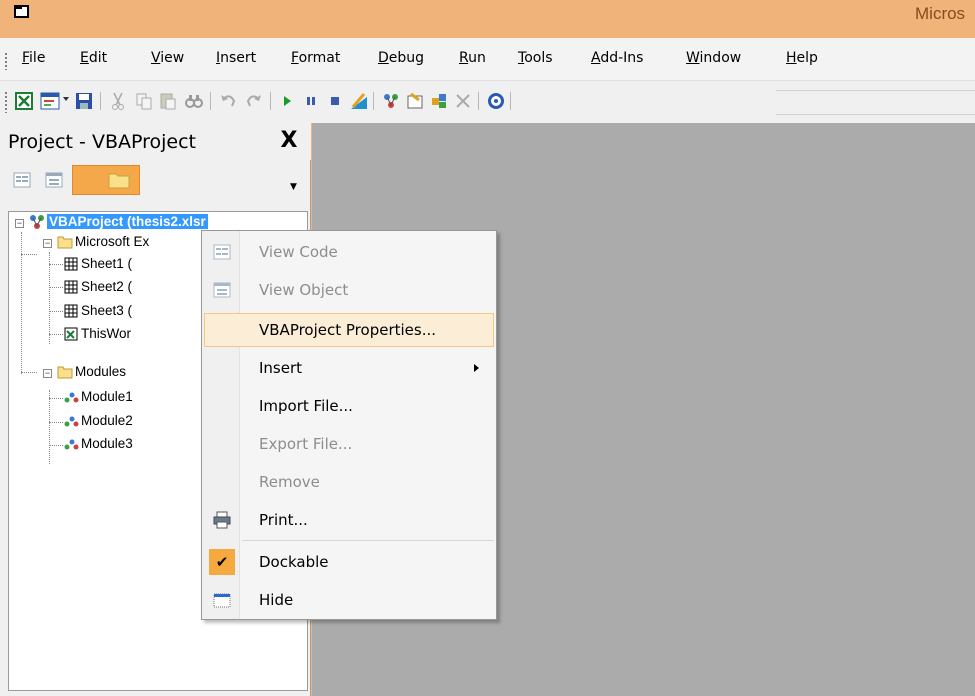 This screenshot has width=975, height=696. I want to click on menu-label: Insert, so click(281, 368).